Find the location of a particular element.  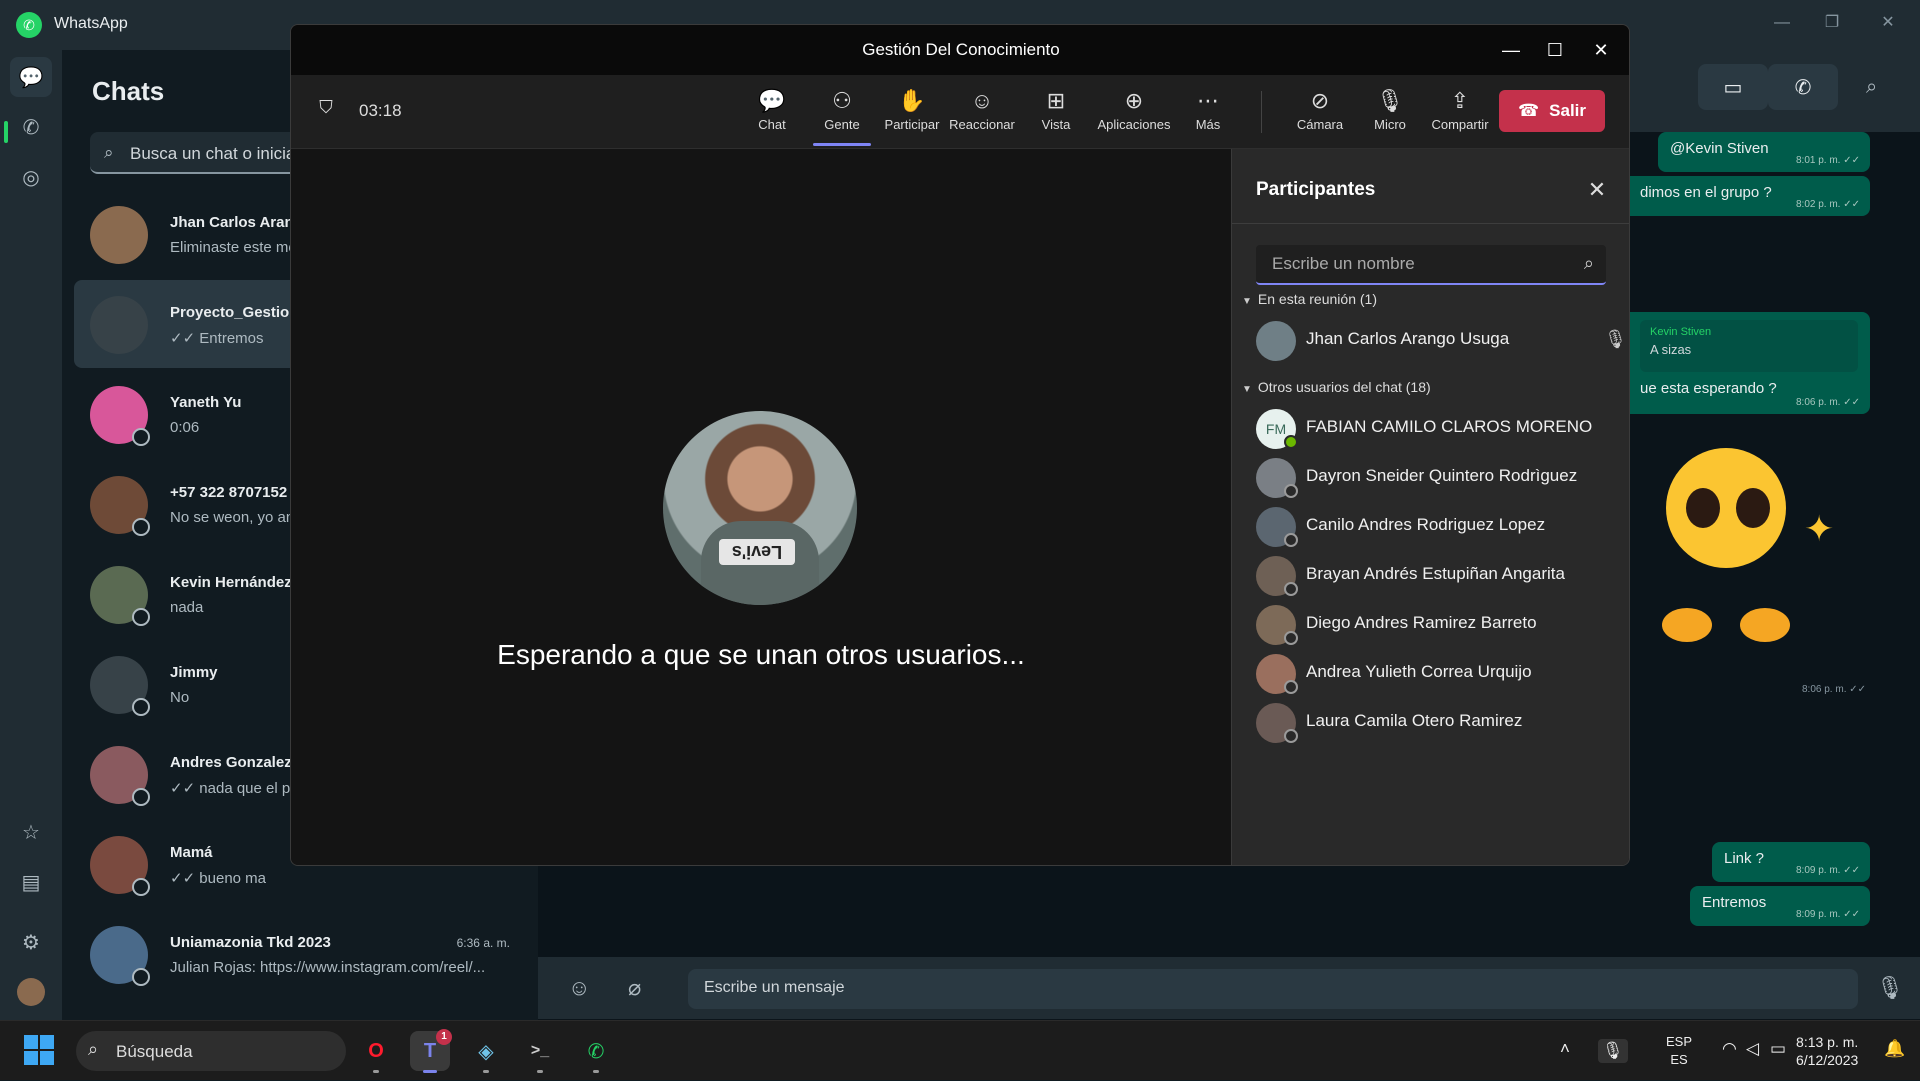

message-text: @Kevin Stiven is located at coordinates (1719, 148).